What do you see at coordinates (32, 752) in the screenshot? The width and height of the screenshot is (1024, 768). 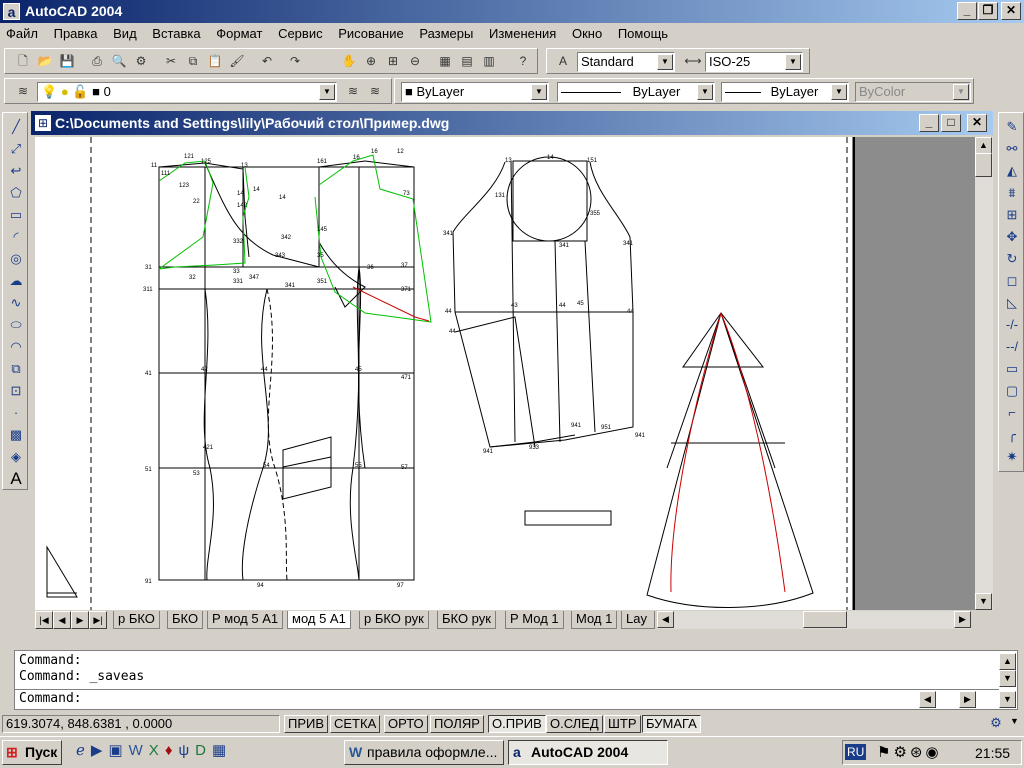 I see `start-button: ⊞ Пуск` at bounding box center [32, 752].